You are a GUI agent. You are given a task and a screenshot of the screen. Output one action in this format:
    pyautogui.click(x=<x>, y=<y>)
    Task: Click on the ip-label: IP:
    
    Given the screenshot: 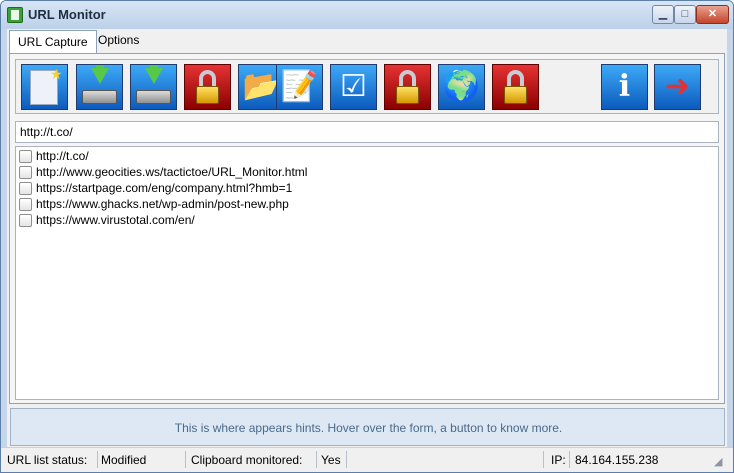 What is the action you would take?
    pyautogui.click(x=558, y=460)
    